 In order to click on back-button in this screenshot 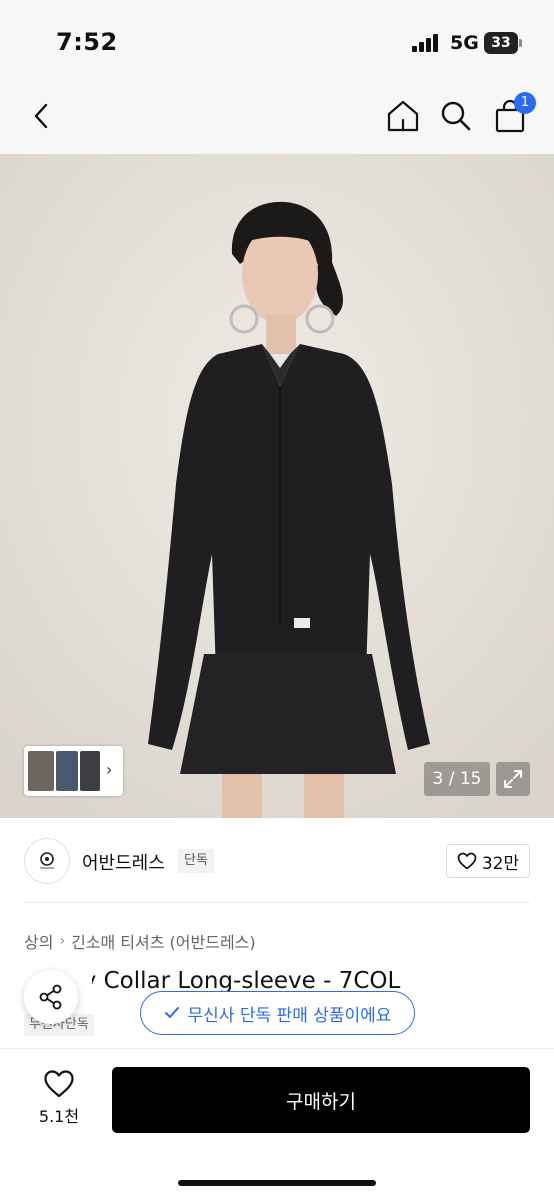, I will do `click(42, 116)`.